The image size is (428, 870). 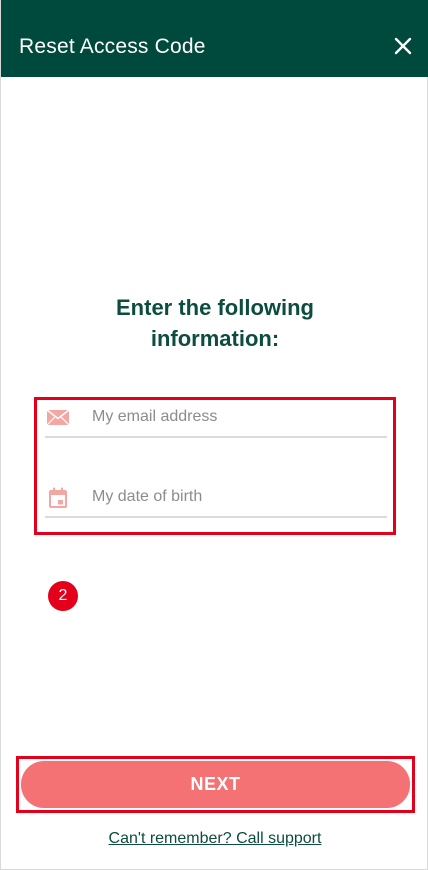 I want to click on call-support-link: Can't remember? Call support, so click(x=214, y=839).